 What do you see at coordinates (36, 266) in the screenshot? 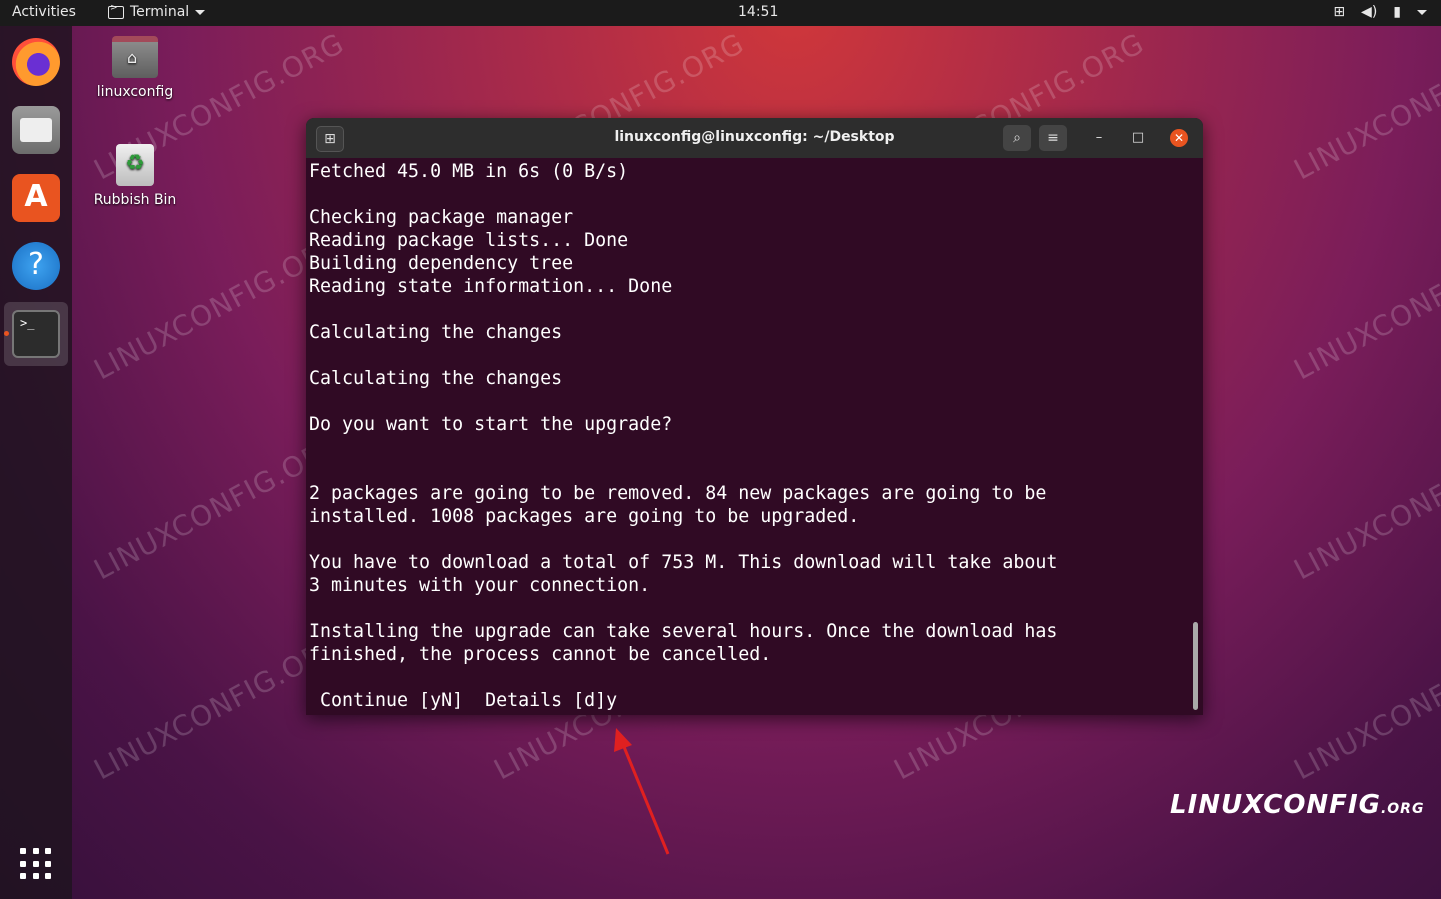
I see `help-icon: ?` at bounding box center [36, 266].